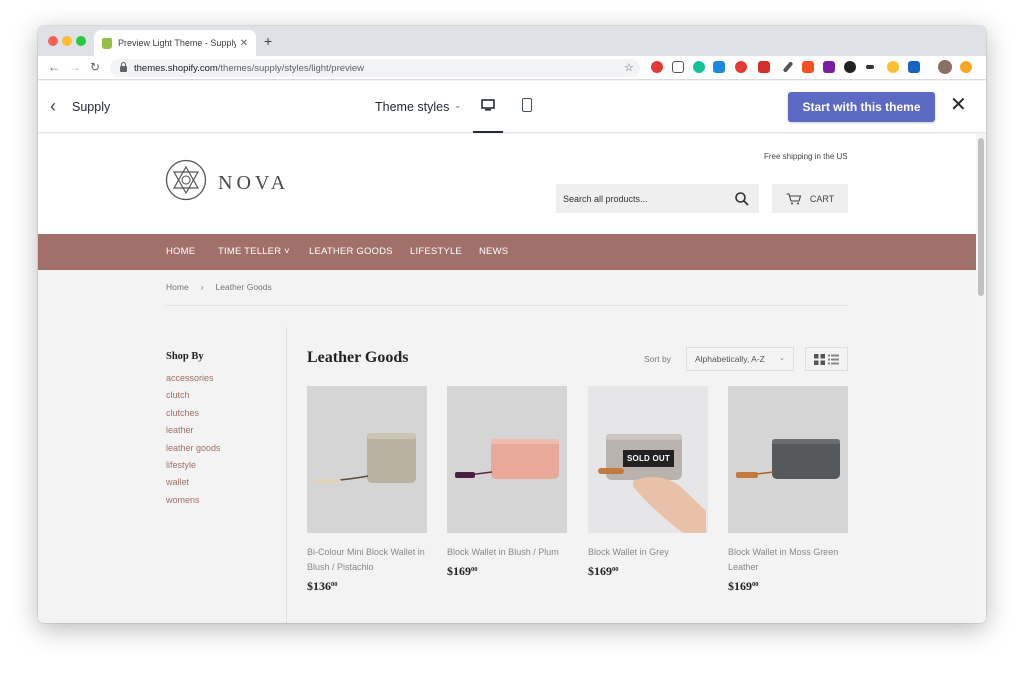  I want to click on new-tab-button: +, so click(268, 41).